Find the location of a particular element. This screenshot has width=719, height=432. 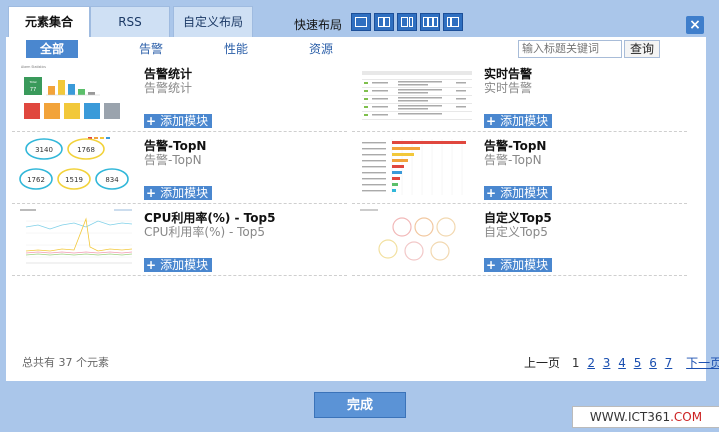

alarm-topn-bars-thumbnail is located at coordinates (414, 167).